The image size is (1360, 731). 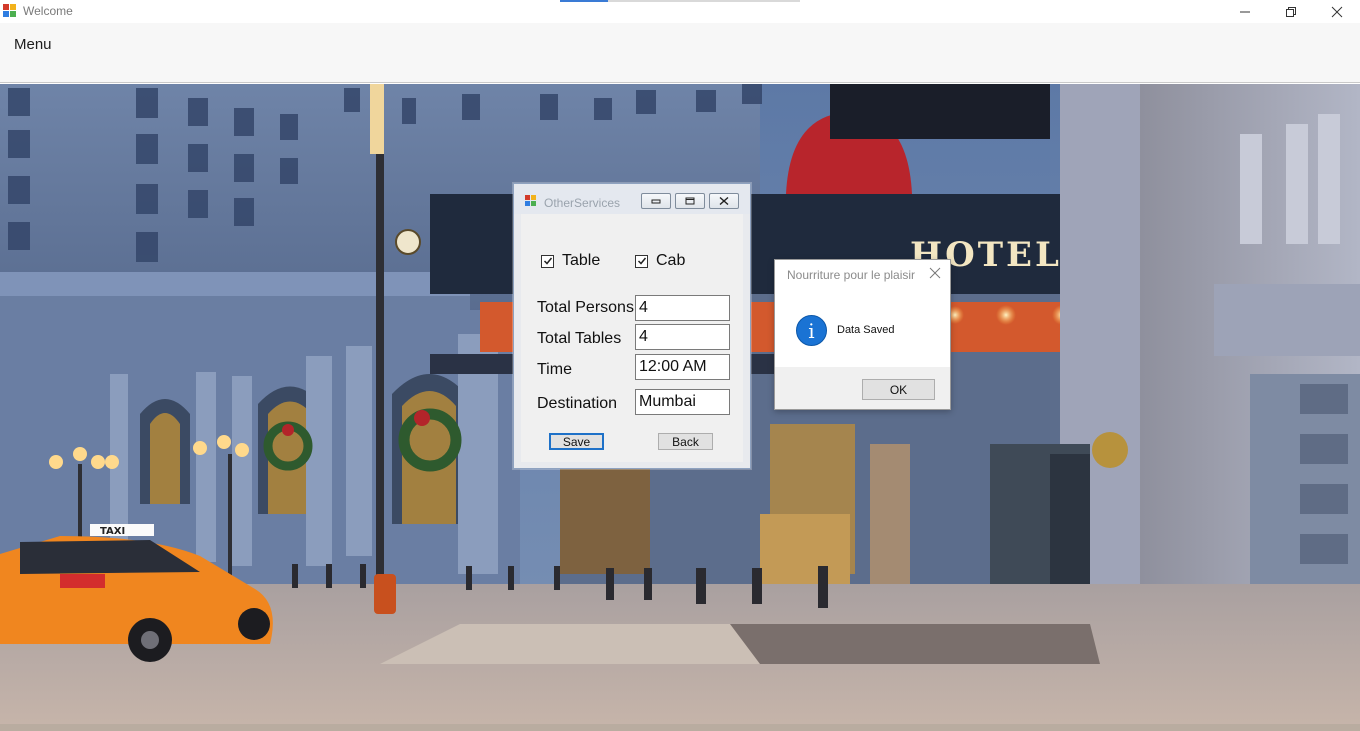 I want to click on minimize-button, so click(x=1245, y=11).